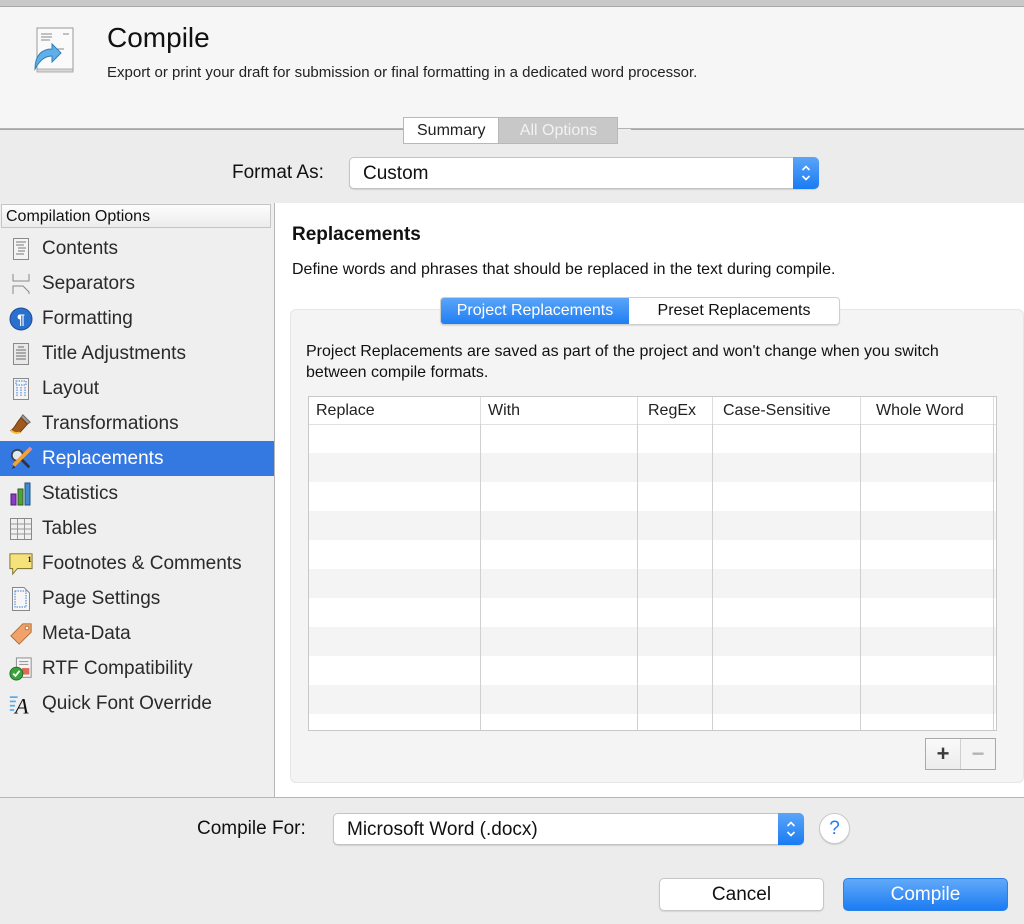  Describe the element at coordinates (927, 410) in the screenshot. I see `column-header-whole-word: Whole Word` at that location.